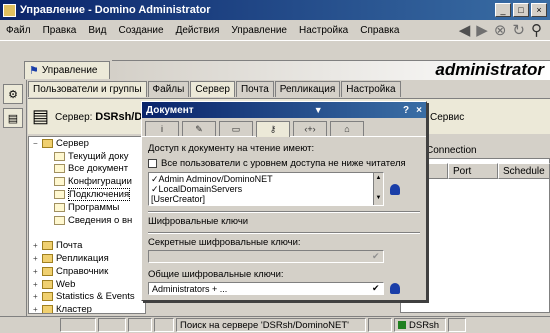 Image resolution: width=550 pixels, height=333 pixels. I want to click on list-item: ✓Admin Adminov/DominoNET, so click(266, 179).